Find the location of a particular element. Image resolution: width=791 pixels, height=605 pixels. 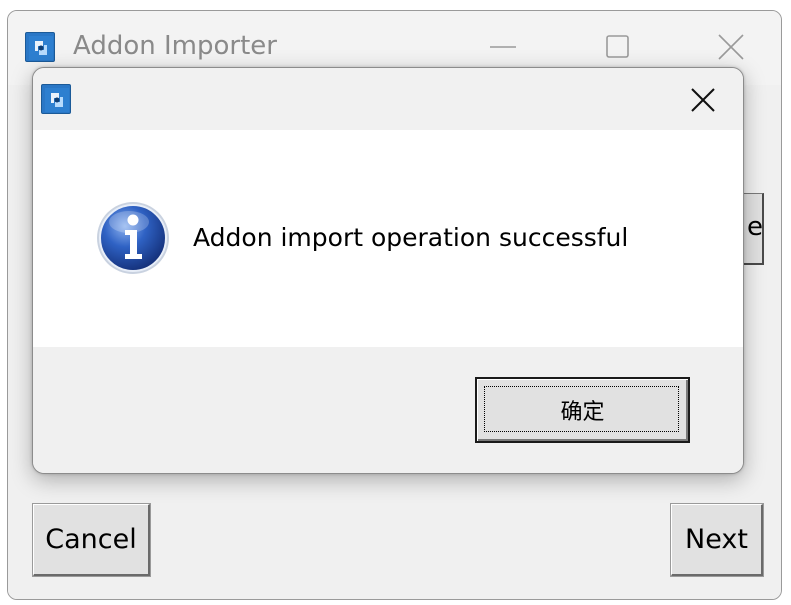

message-text: Addon import operation successful is located at coordinates (411, 237).